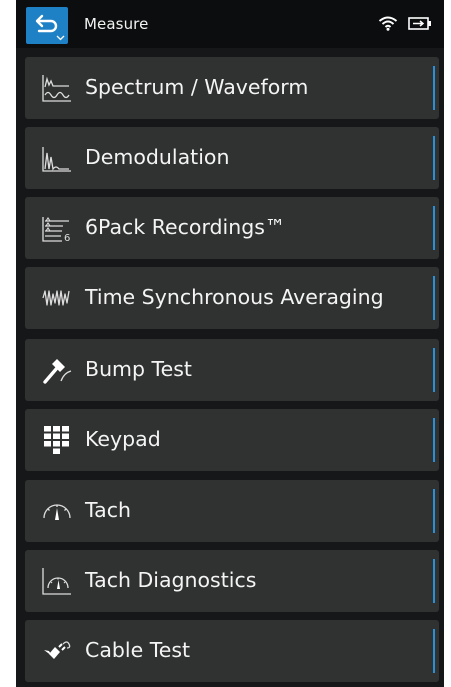 The image size is (451, 687). Describe the element at coordinates (57, 651) in the screenshot. I see `cable-test-icon` at that location.